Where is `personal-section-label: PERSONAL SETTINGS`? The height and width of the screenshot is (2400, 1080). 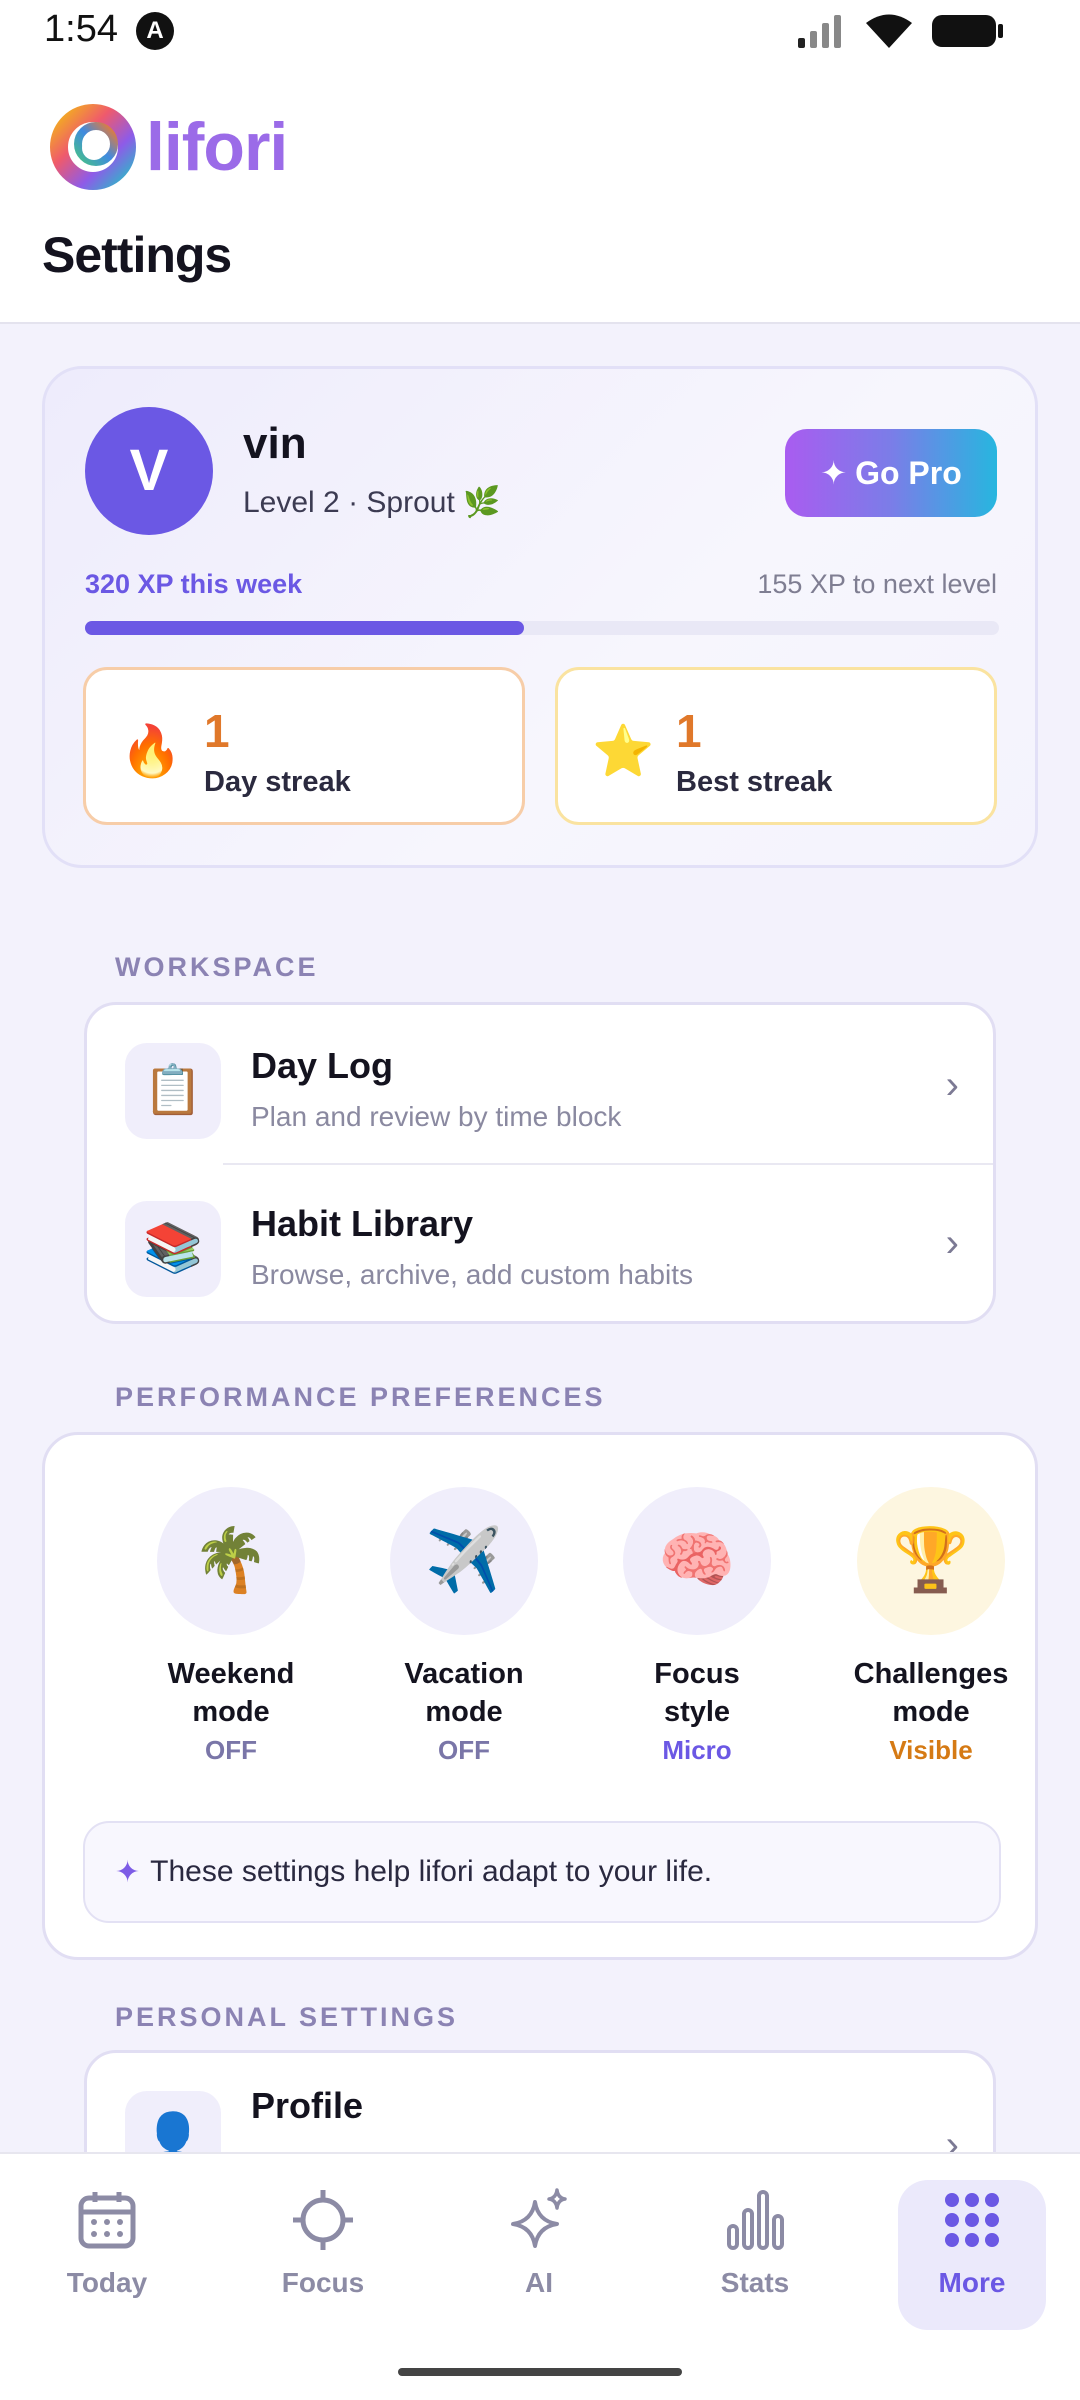 personal-section-label: PERSONAL SETTINGS is located at coordinates (287, 2017).